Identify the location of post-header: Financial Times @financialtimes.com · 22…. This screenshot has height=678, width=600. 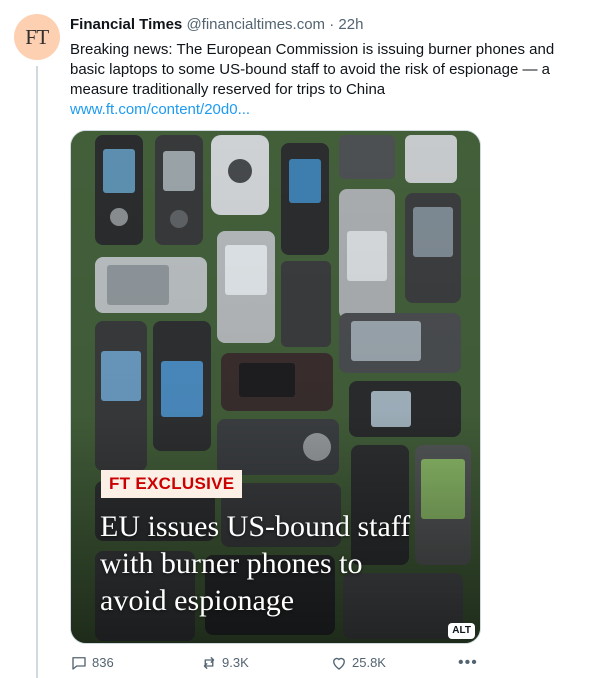
(216, 25).